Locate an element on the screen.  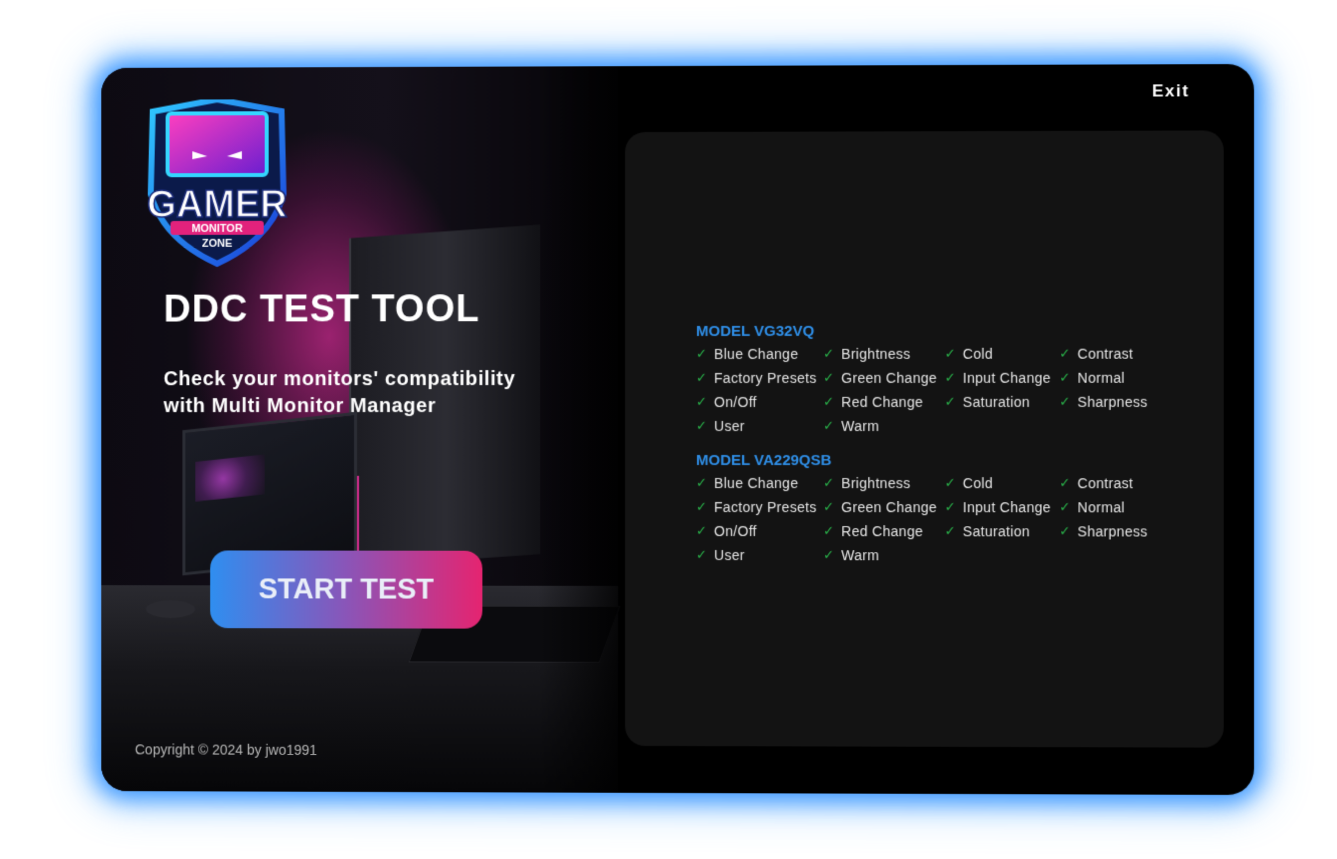
subtitle-line-1: Check your monitors' compatibility is located at coordinates (339, 379).